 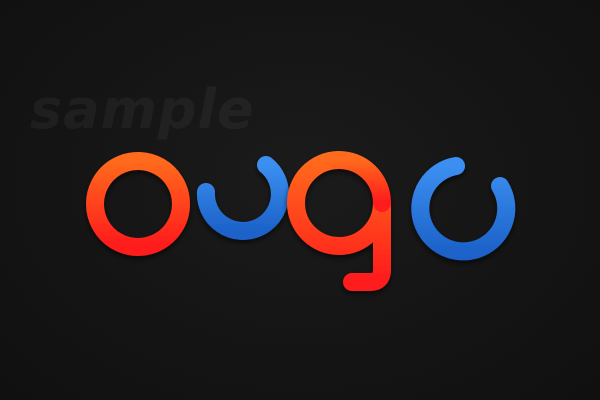 What do you see at coordinates (242, 198) in the screenshot?
I see `logo-letter-o-first` at bounding box center [242, 198].